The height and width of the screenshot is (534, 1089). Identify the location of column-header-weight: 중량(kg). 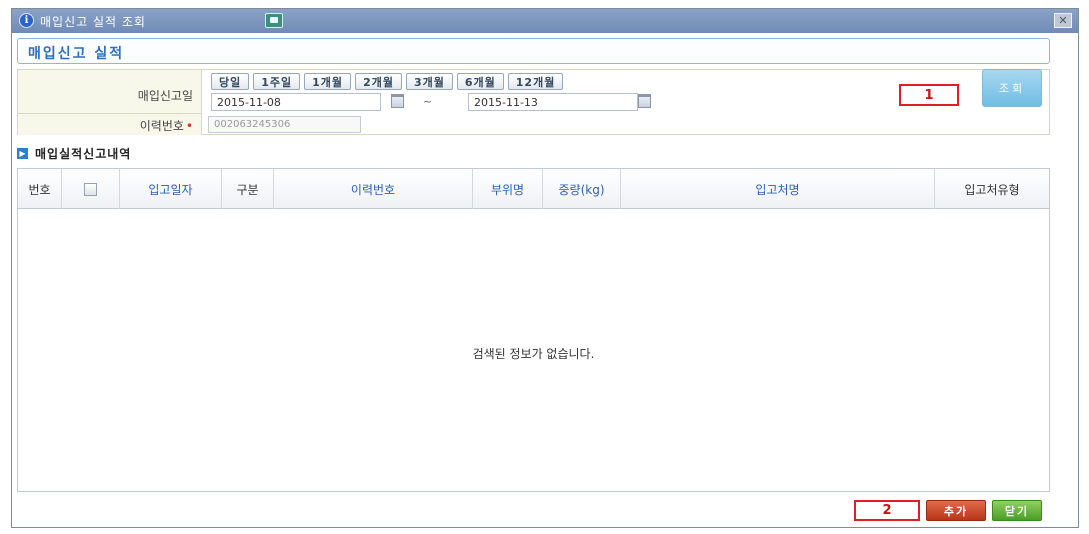
(582, 189).